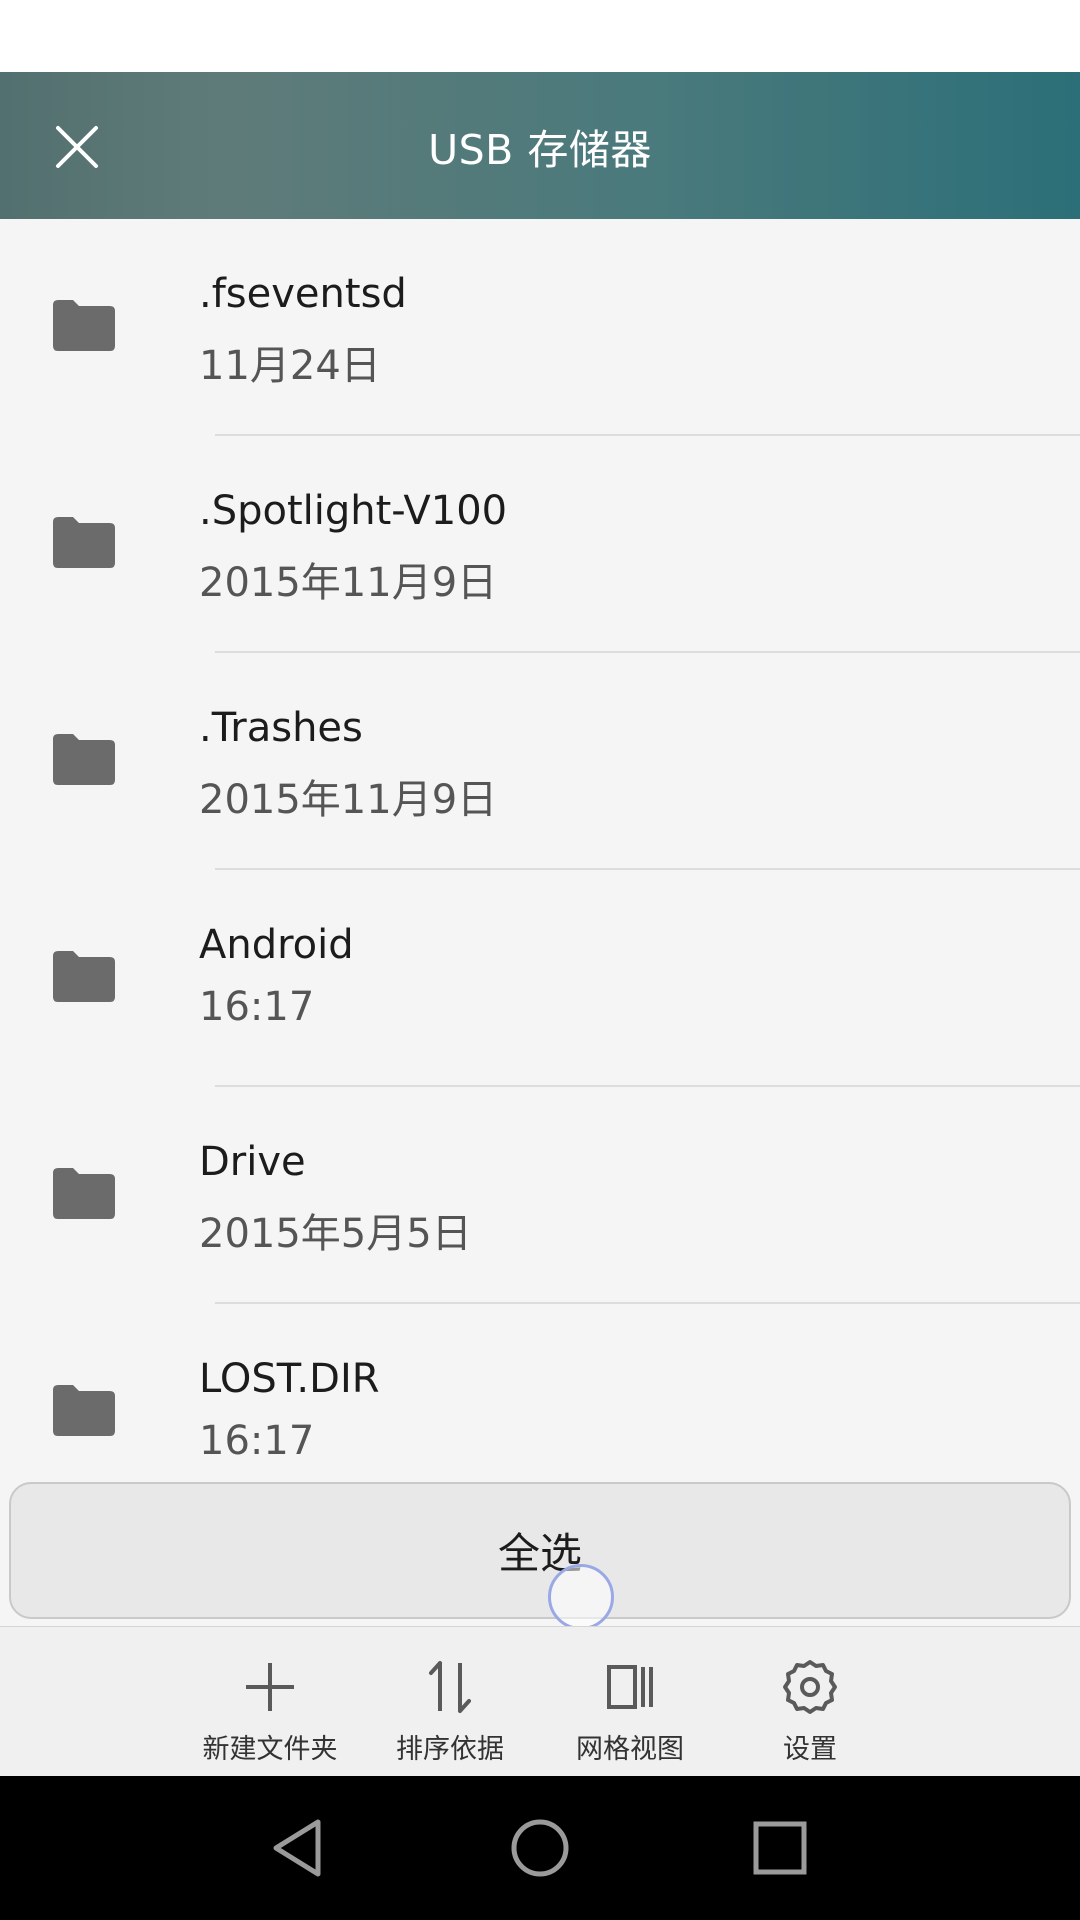 The image size is (1080, 1920). What do you see at coordinates (540, 327) in the screenshot?
I see `file-row: .fseventsd 11月24日` at bounding box center [540, 327].